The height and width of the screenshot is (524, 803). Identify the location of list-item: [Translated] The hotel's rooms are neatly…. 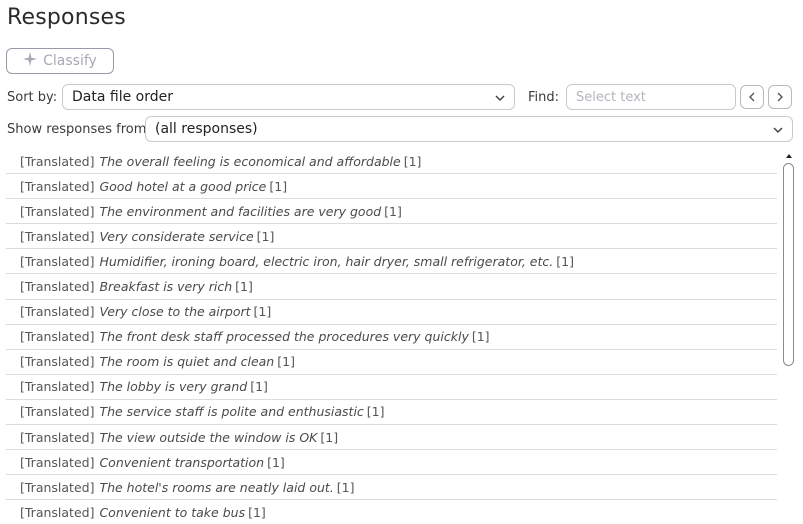
(391, 488).